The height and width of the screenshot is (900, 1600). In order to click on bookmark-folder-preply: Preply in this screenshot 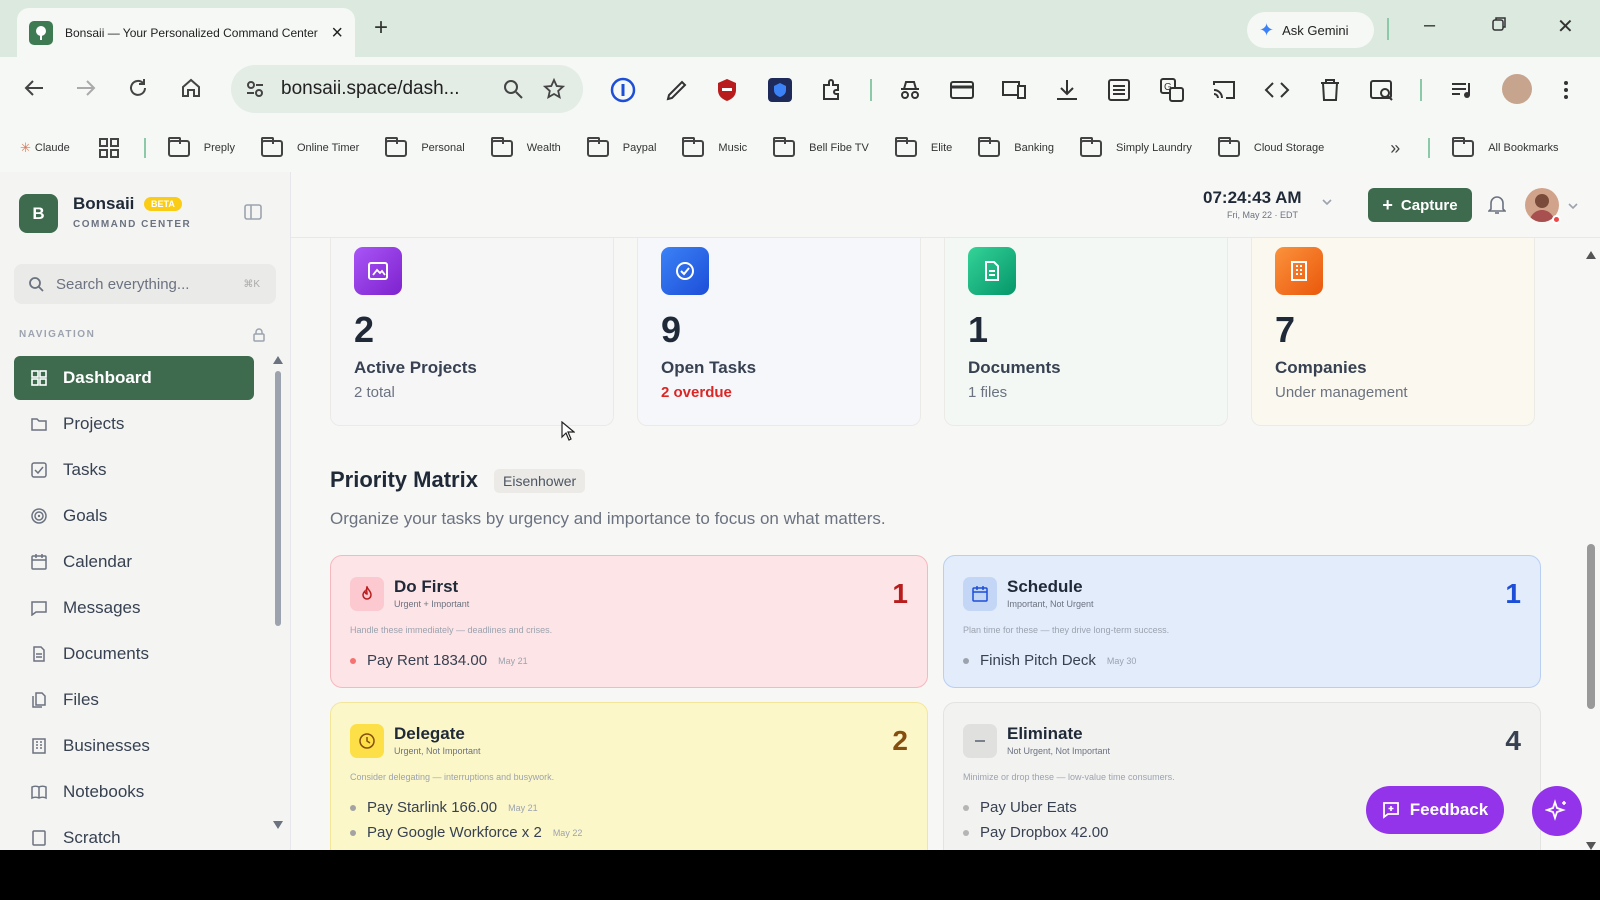, I will do `click(201, 146)`.